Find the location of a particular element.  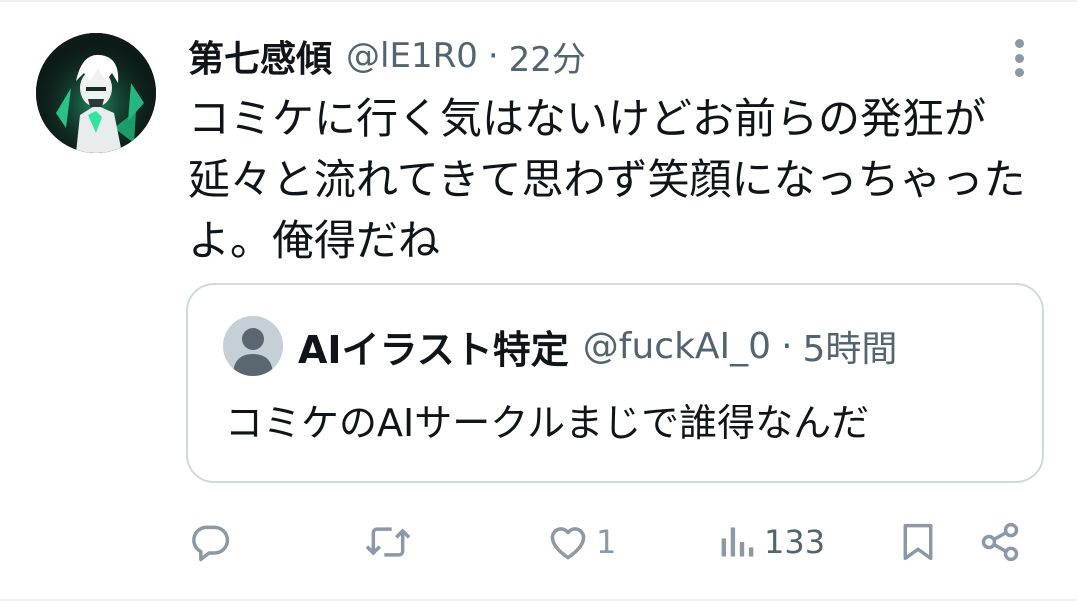

like-count: 1 is located at coordinates (606, 542).